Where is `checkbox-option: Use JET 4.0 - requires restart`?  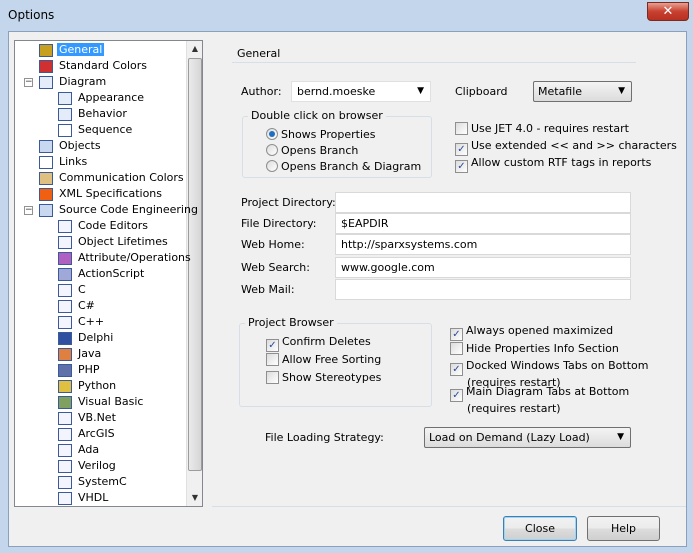
checkbox-option: Use JET 4.0 - requires restart is located at coordinates (542, 129).